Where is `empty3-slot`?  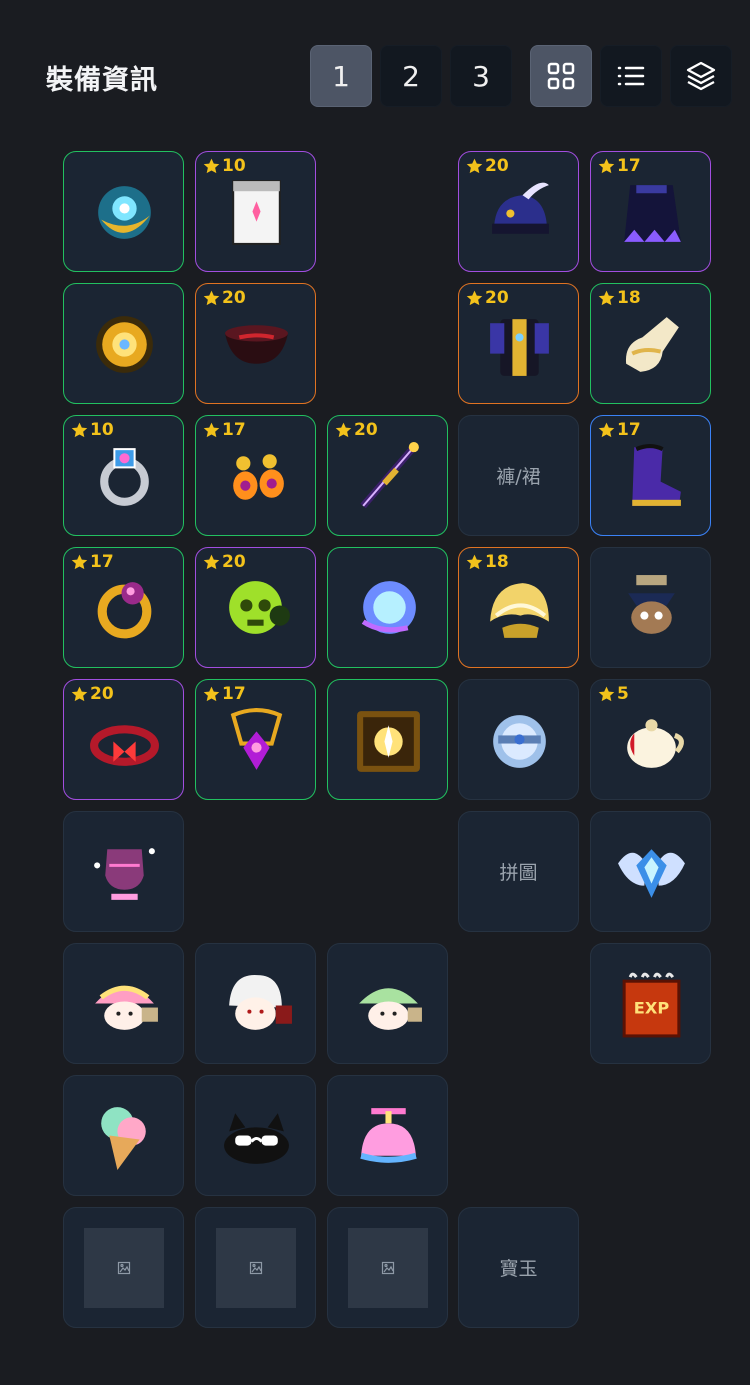 empty3-slot is located at coordinates (387, 1267).